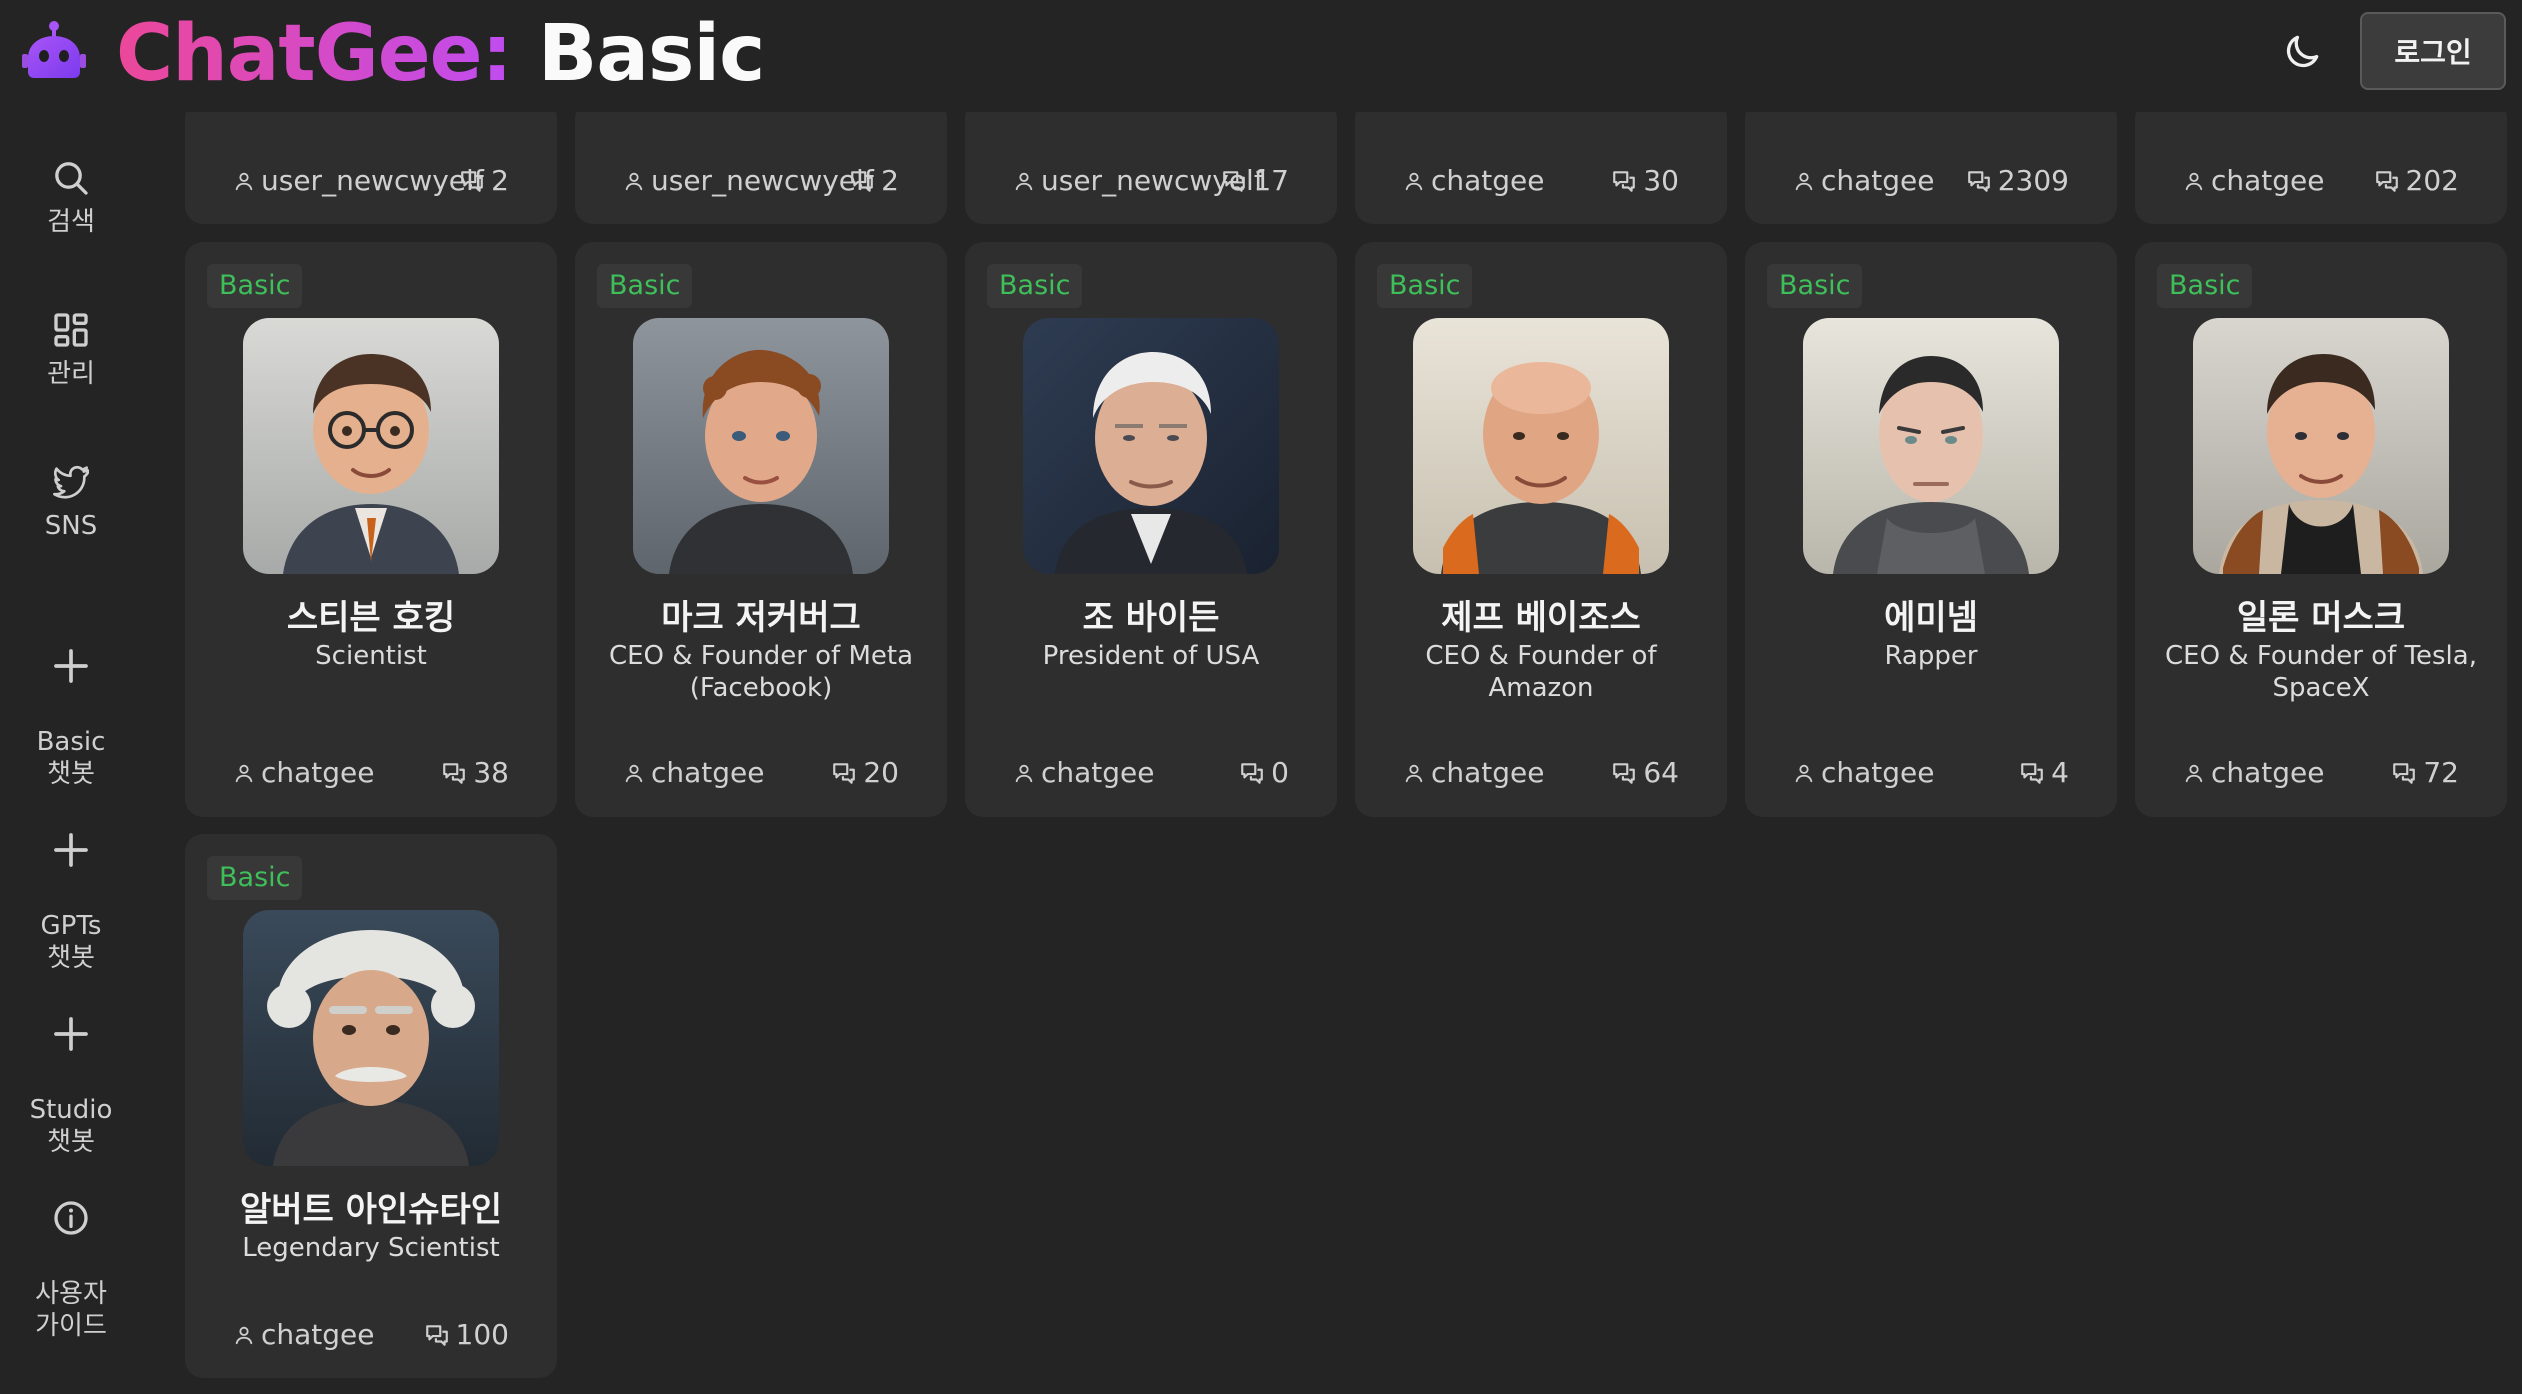 This screenshot has height=1394, width=2522. What do you see at coordinates (1541, 446) in the screenshot?
I see `avatar-jeff-bezos` at bounding box center [1541, 446].